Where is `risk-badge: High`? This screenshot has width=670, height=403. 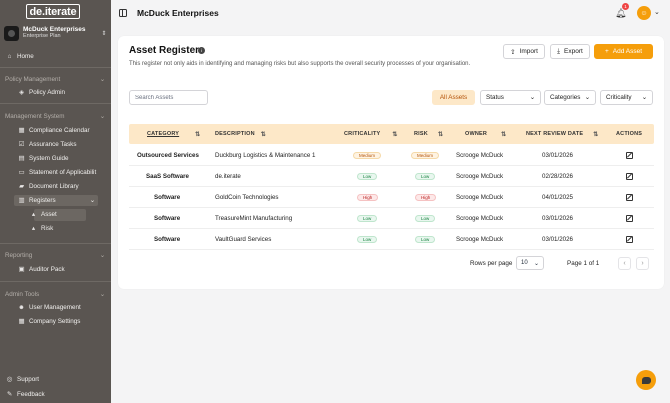 risk-badge: High is located at coordinates (426, 197).